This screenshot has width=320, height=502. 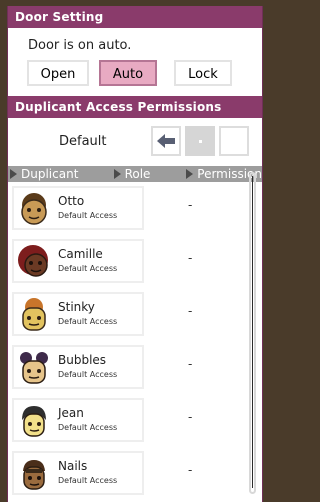 What do you see at coordinates (135, 17) in the screenshot?
I see `door-setting-header: Door Setting` at bounding box center [135, 17].